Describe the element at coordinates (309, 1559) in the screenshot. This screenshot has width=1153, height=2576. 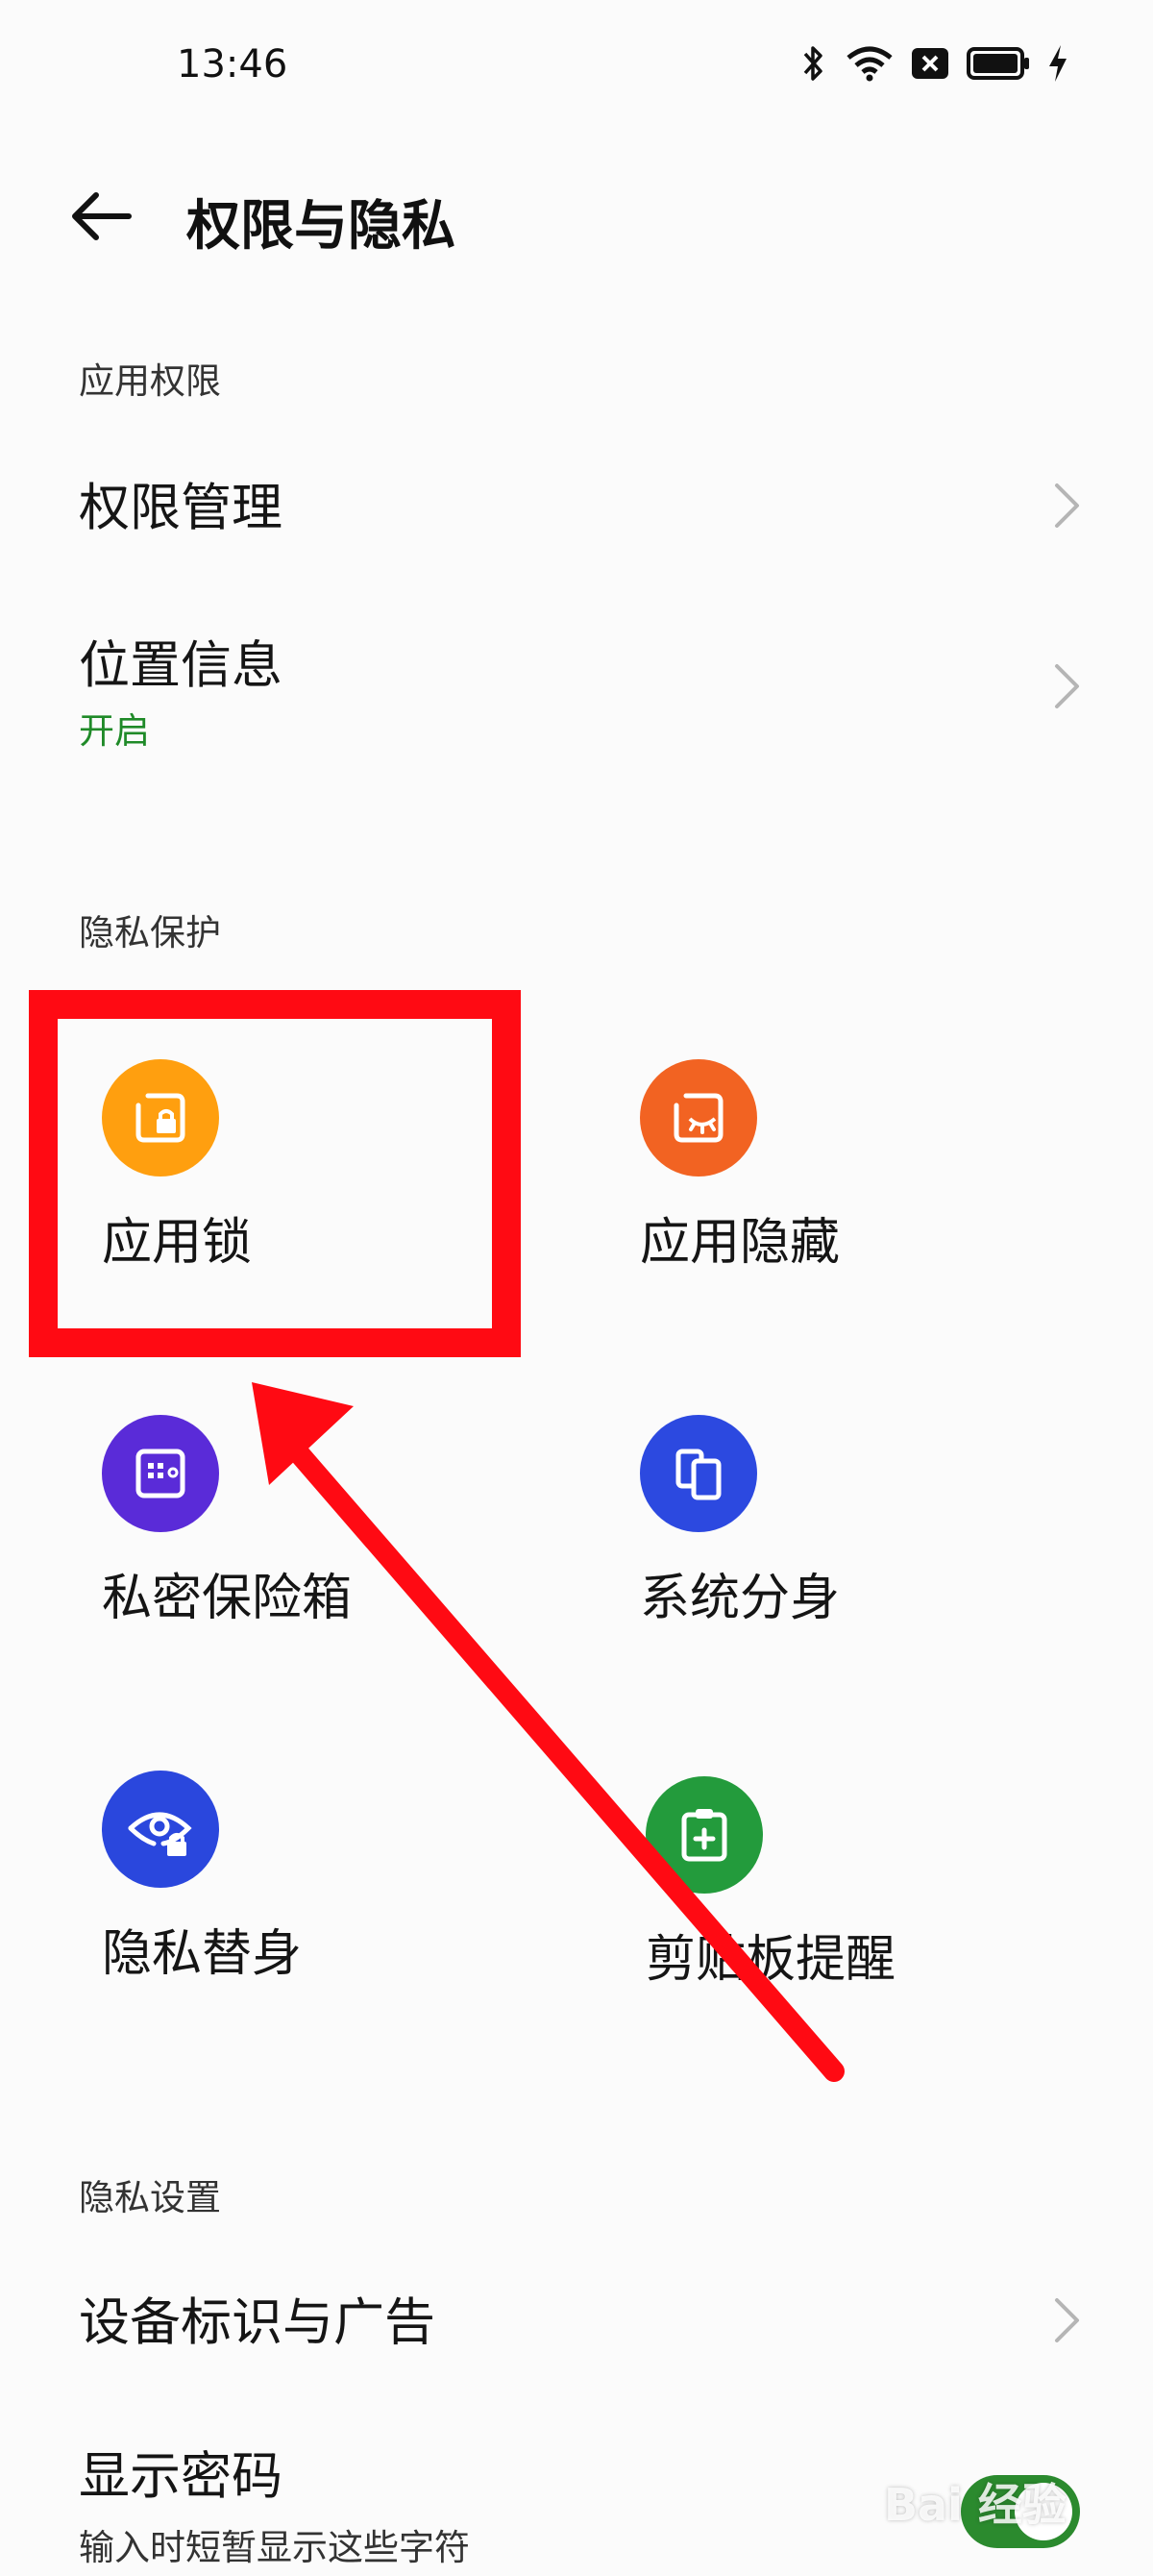
I see `grid-item-private-safe: 私密保险箱` at that location.